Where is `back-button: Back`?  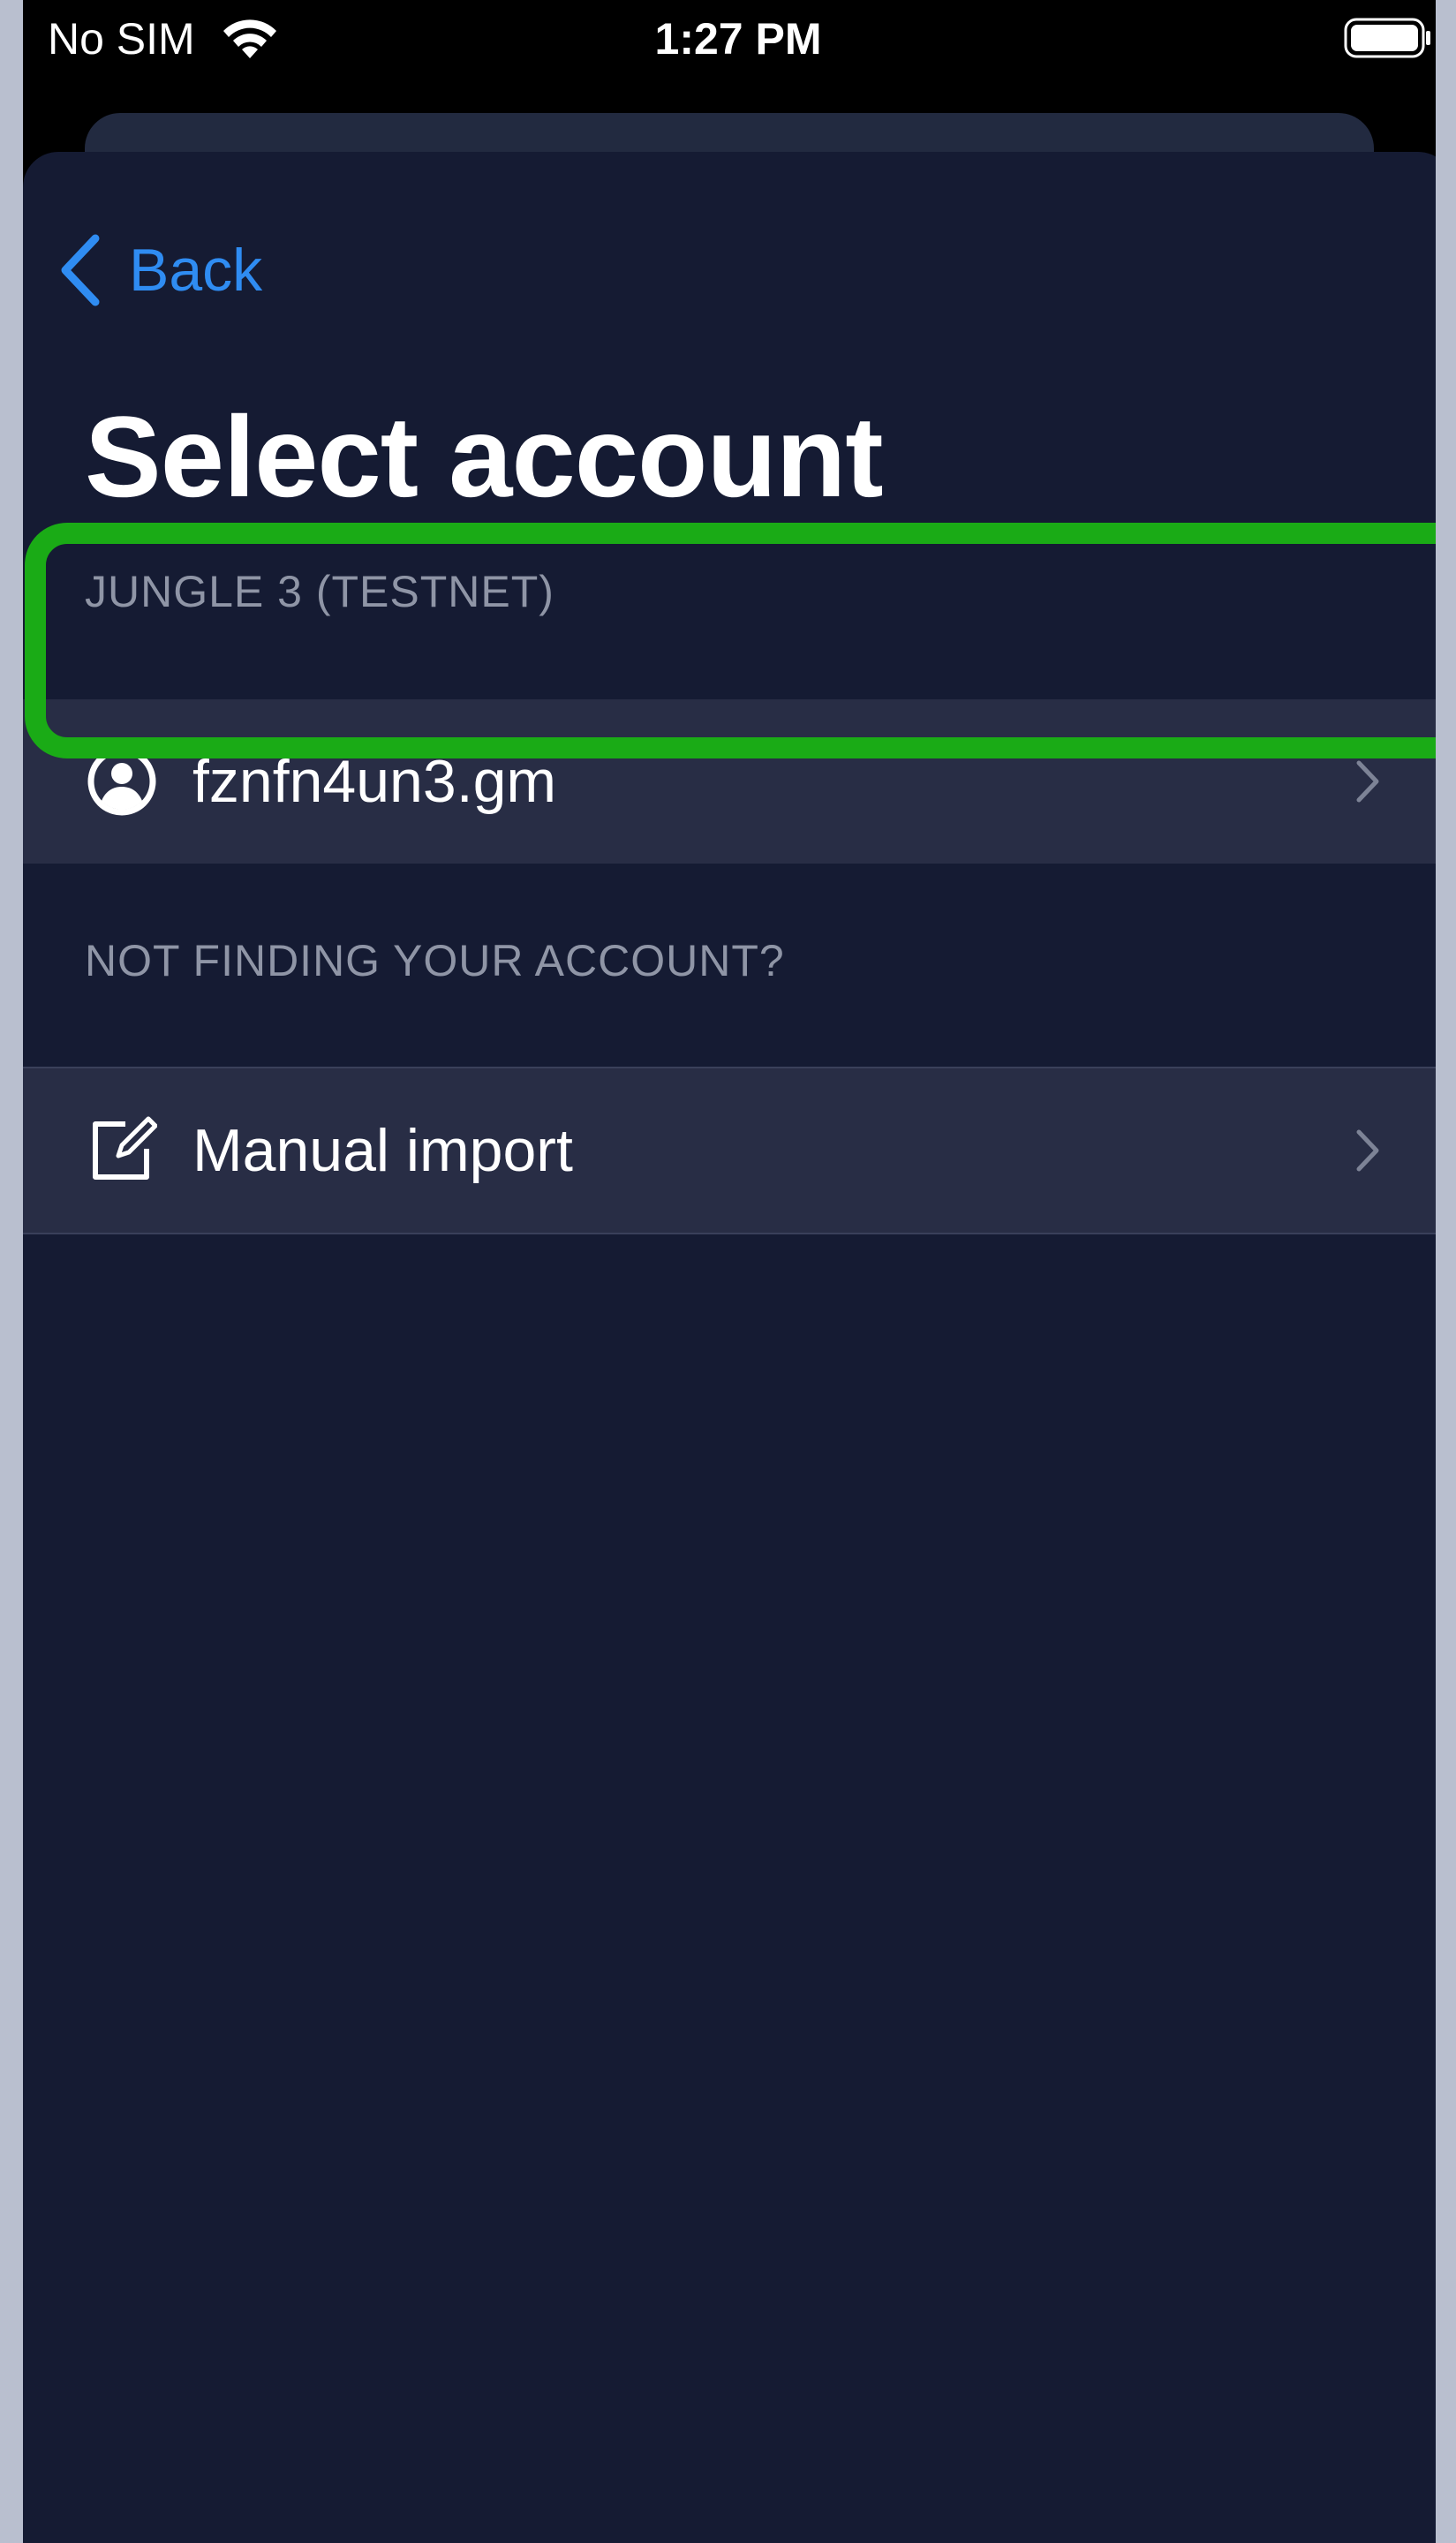
back-button: Back is located at coordinates (198, 270).